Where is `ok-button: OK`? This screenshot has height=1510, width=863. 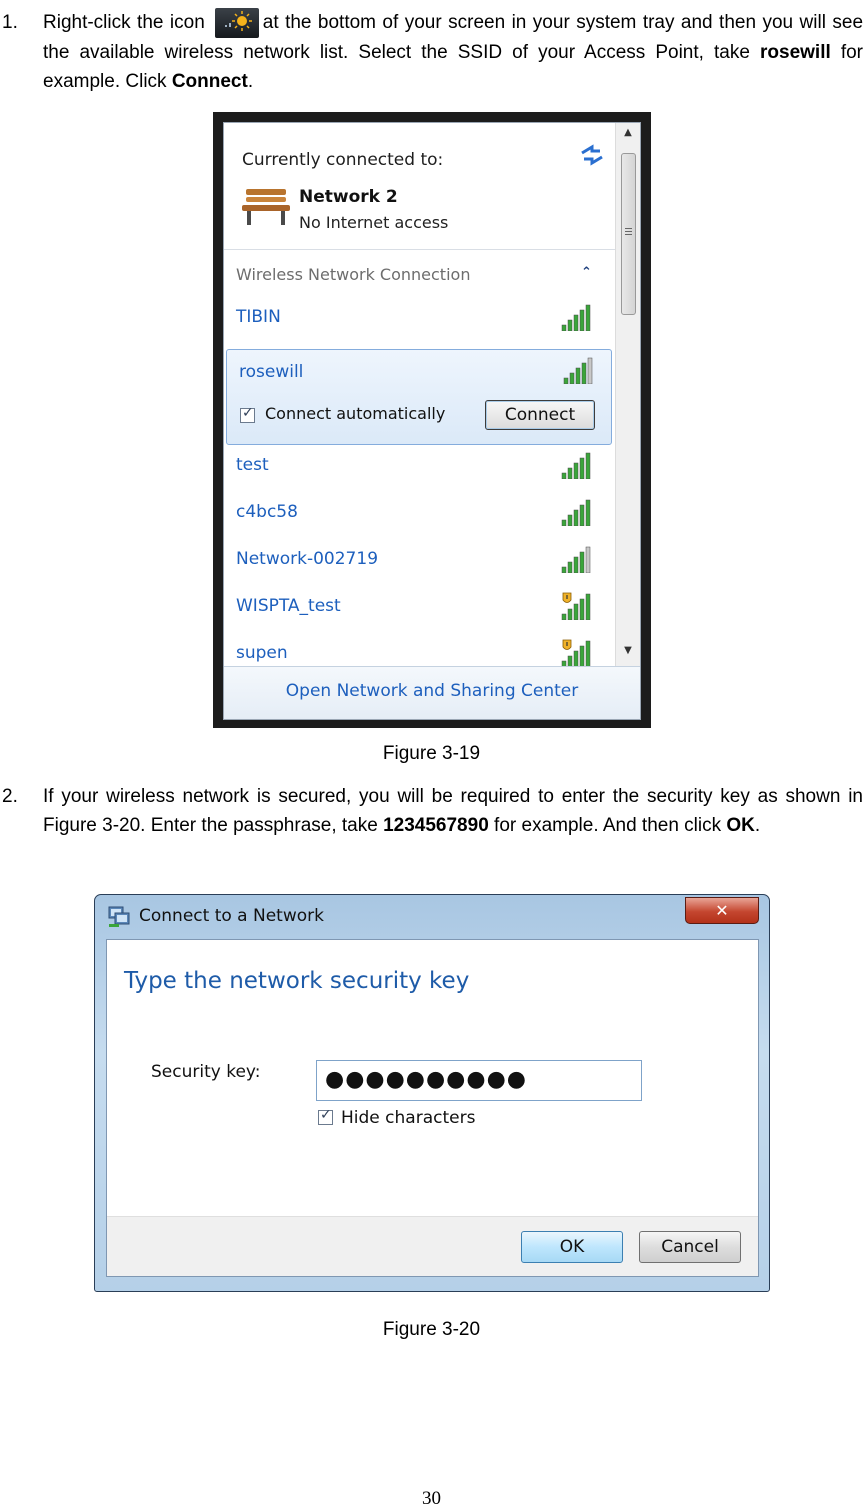 ok-button: OK is located at coordinates (572, 1247).